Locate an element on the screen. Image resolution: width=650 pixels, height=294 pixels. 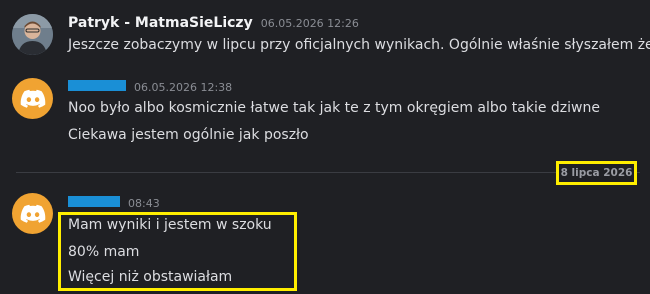
date-divider-line is located at coordinates (328, 172).